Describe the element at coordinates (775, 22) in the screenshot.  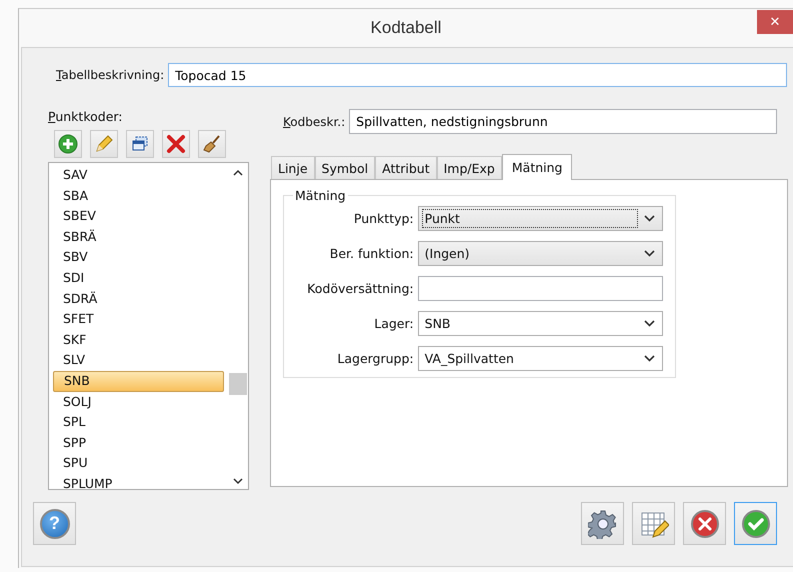
I see `close-button: ✕` at that location.